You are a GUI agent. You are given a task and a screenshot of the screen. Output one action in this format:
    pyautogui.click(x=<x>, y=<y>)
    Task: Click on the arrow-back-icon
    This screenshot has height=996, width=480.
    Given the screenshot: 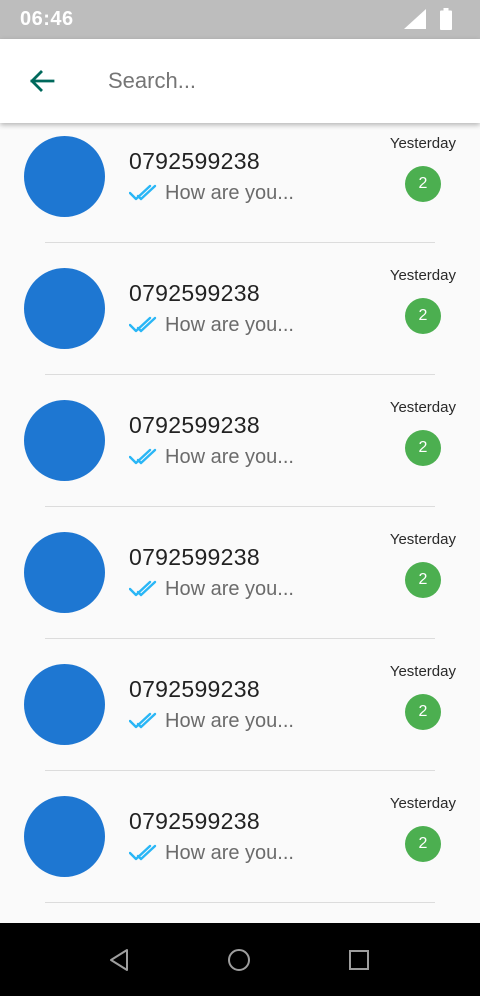 What is the action you would take?
    pyautogui.click(x=42, y=81)
    